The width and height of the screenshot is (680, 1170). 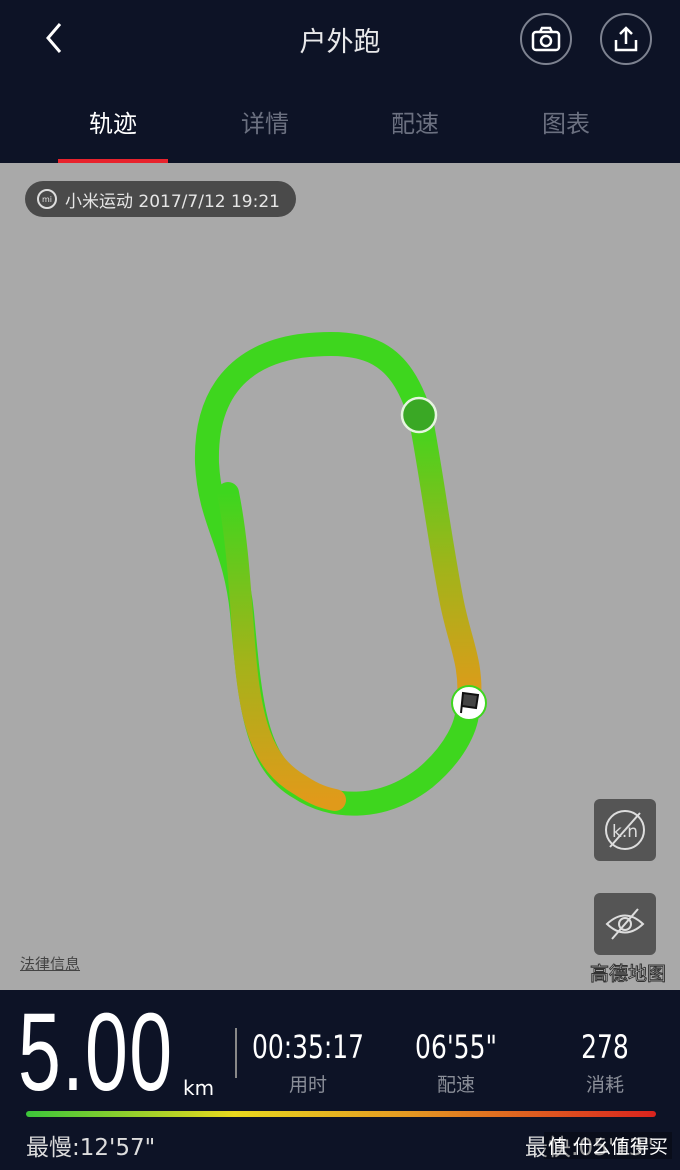 I want to click on km-marker-toggle-button: k.n, so click(x=625, y=830).